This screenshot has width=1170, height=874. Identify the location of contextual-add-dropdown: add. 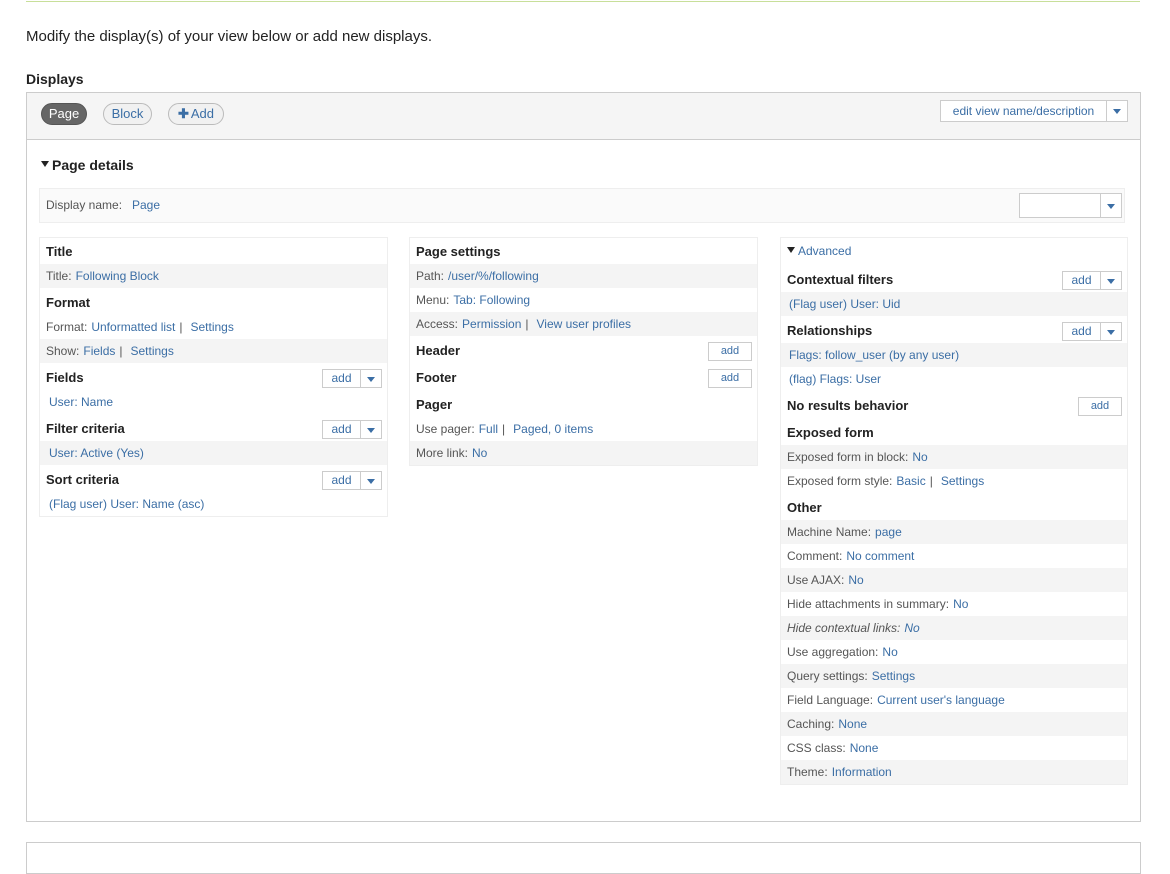
(1092, 280).